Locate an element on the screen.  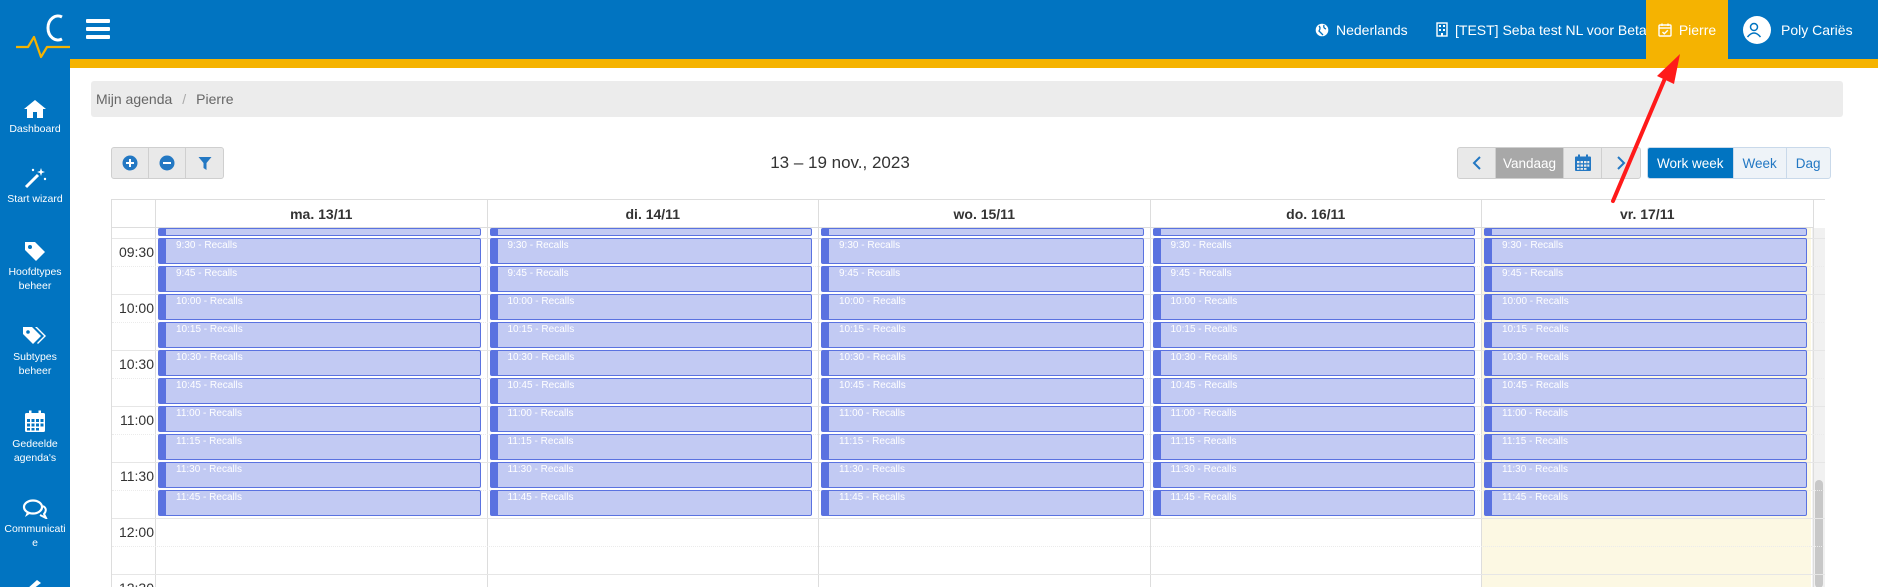
organization-selector: [TEST] Seba test NL voor Beta is located at coordinates (1541, 29).